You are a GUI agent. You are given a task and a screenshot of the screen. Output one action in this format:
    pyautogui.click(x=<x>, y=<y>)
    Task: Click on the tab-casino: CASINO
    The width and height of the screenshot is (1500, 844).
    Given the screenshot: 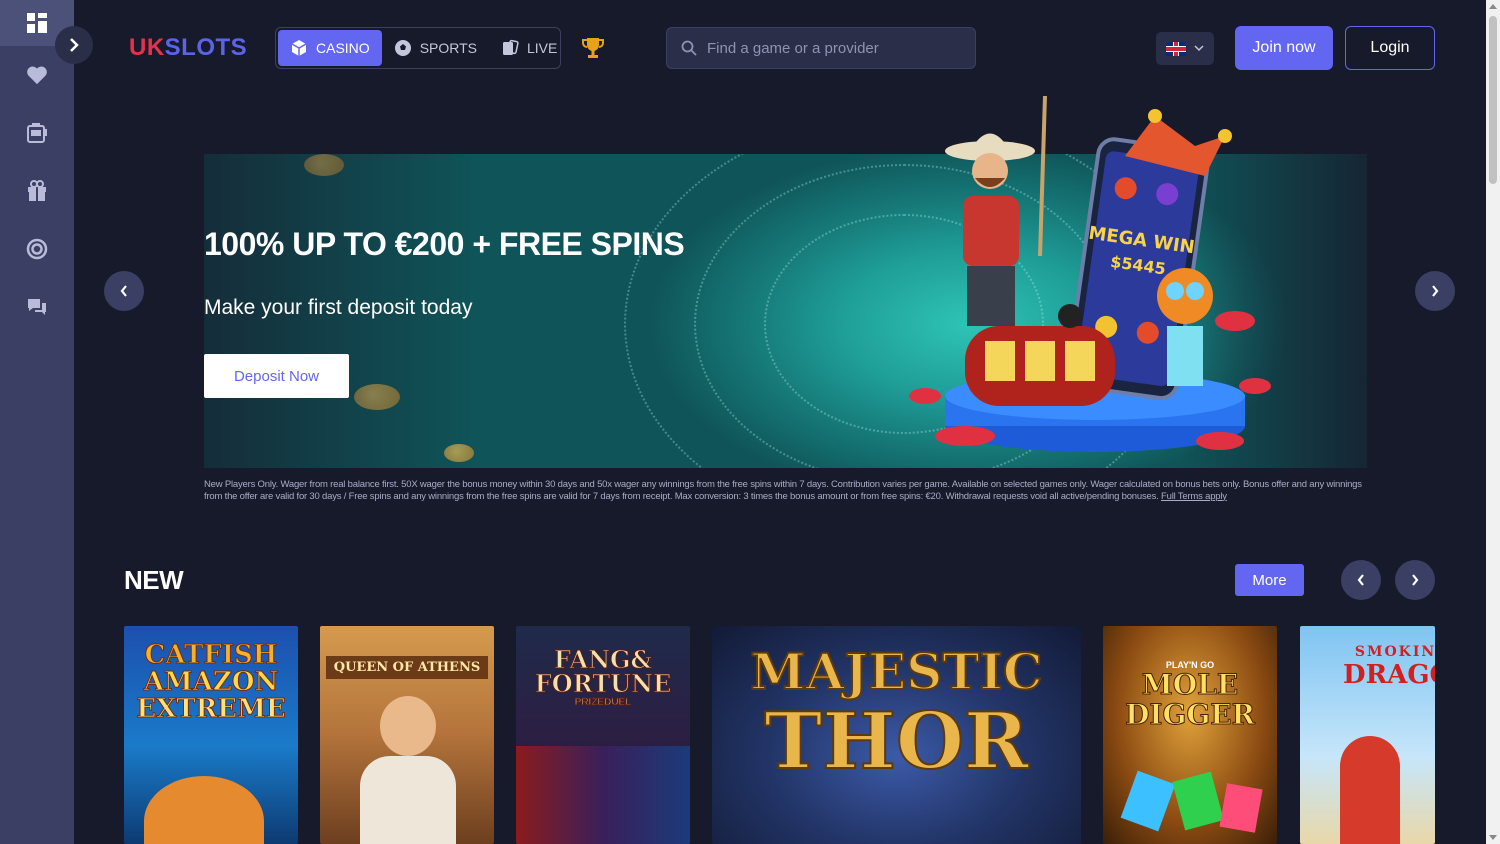 What is the action you would take?
    pyautogui.click(x=330, y=48)
    